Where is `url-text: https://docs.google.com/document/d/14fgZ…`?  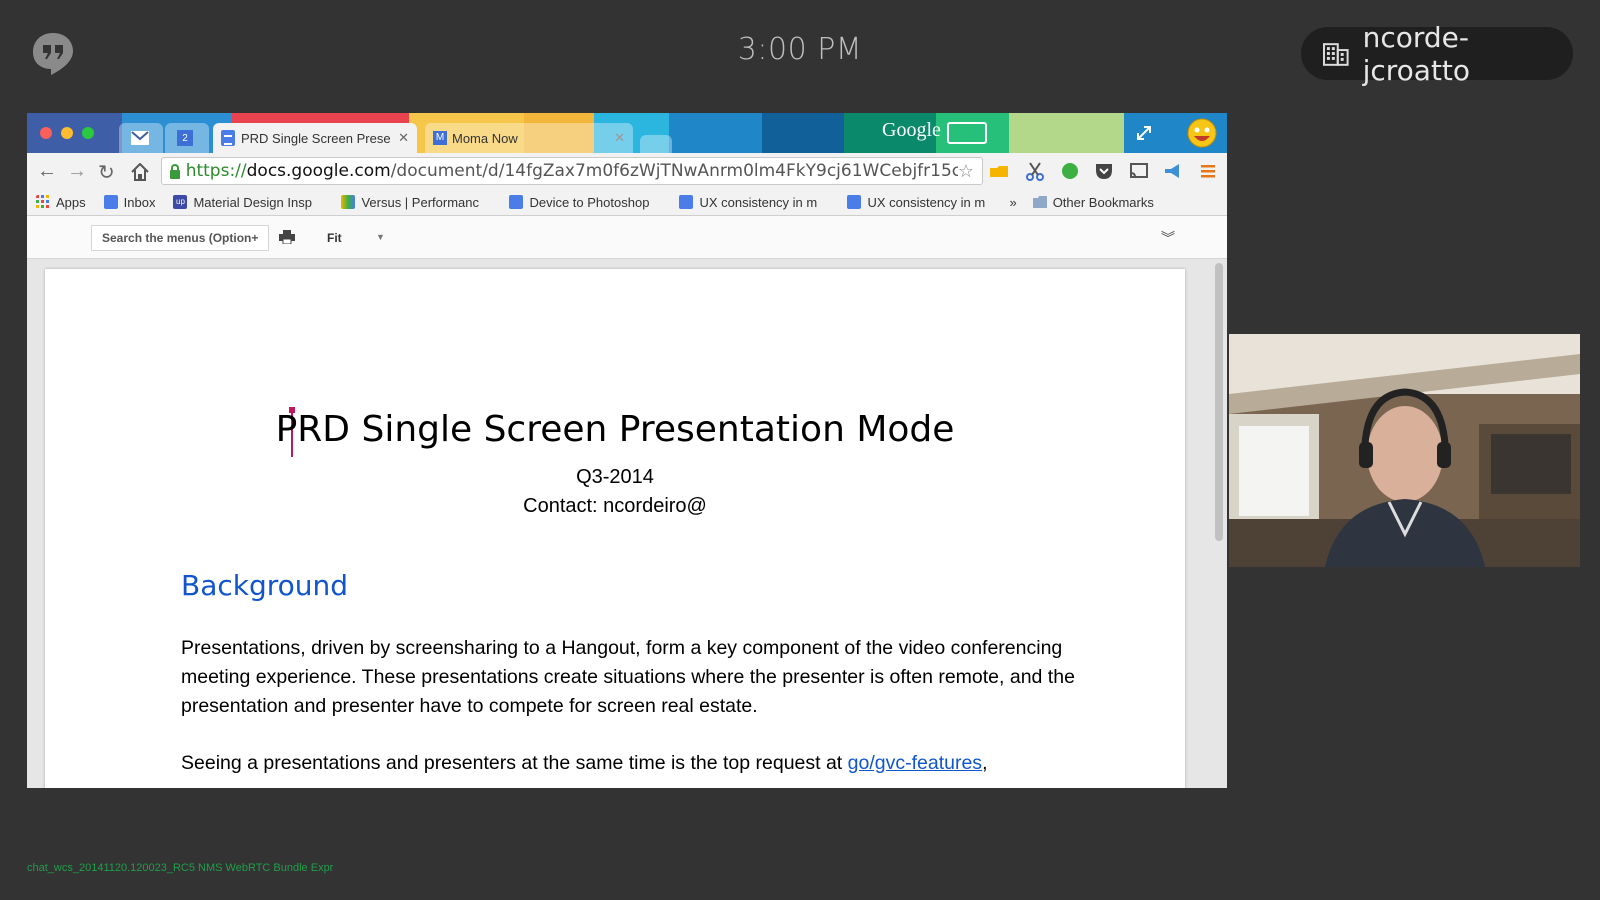 url-text: https://docs.google.com/document/d/14fgZ… is located at coordinates (571, 171).